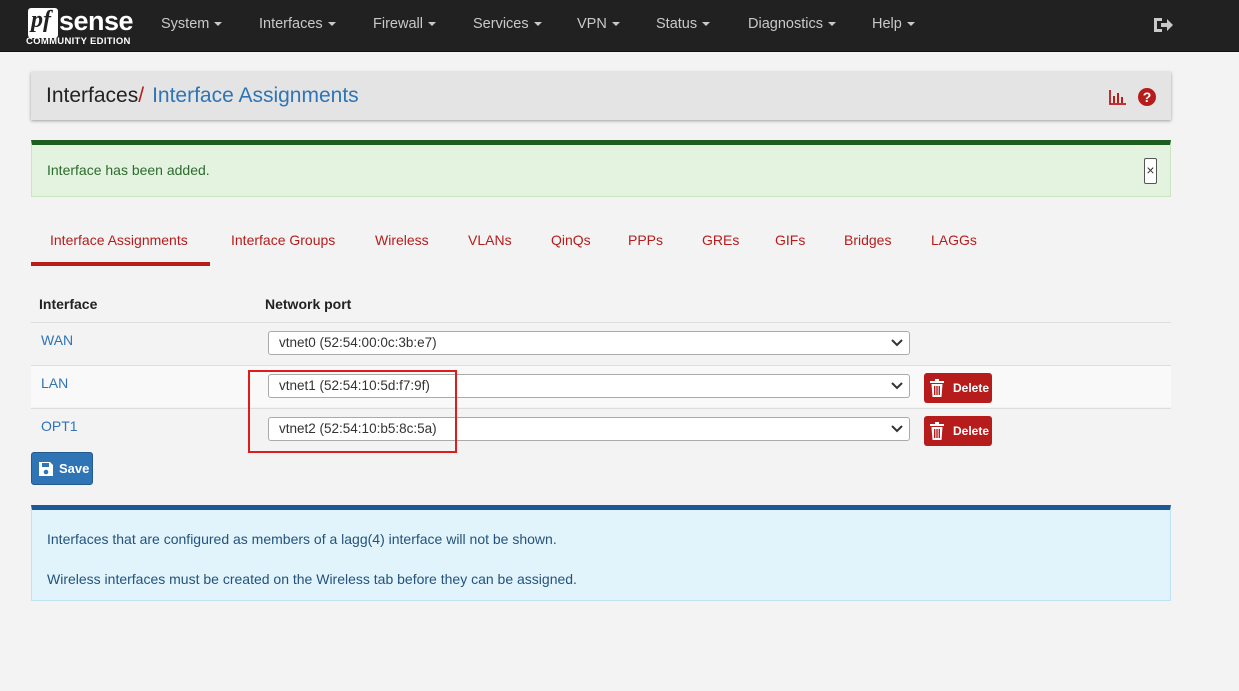 The height and width of the screenshot is (691, 1239). What do you see at coordinates (601, 168) in the screenshot?
I see `success-alert: Interface has been added. ×` at bounding box center [601, 168].